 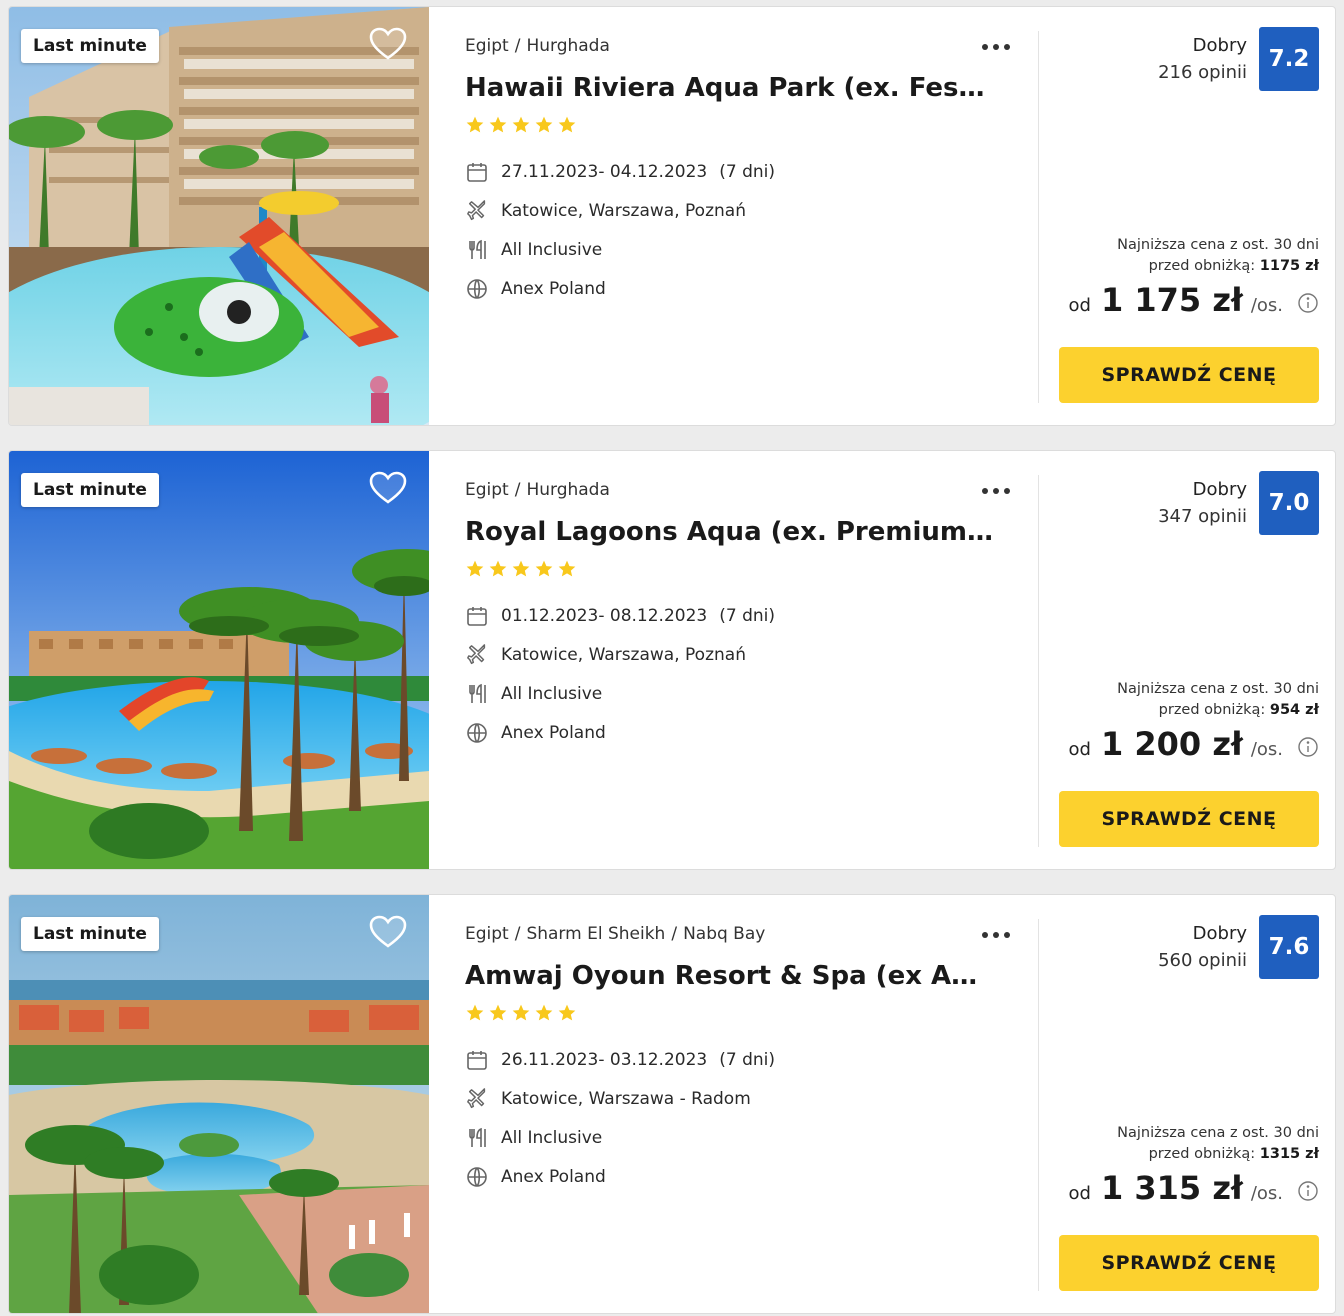 I want to click on dates-row: 26.11.2023- 03.12.2023 (7 dni), so click(x=620, y=1060).